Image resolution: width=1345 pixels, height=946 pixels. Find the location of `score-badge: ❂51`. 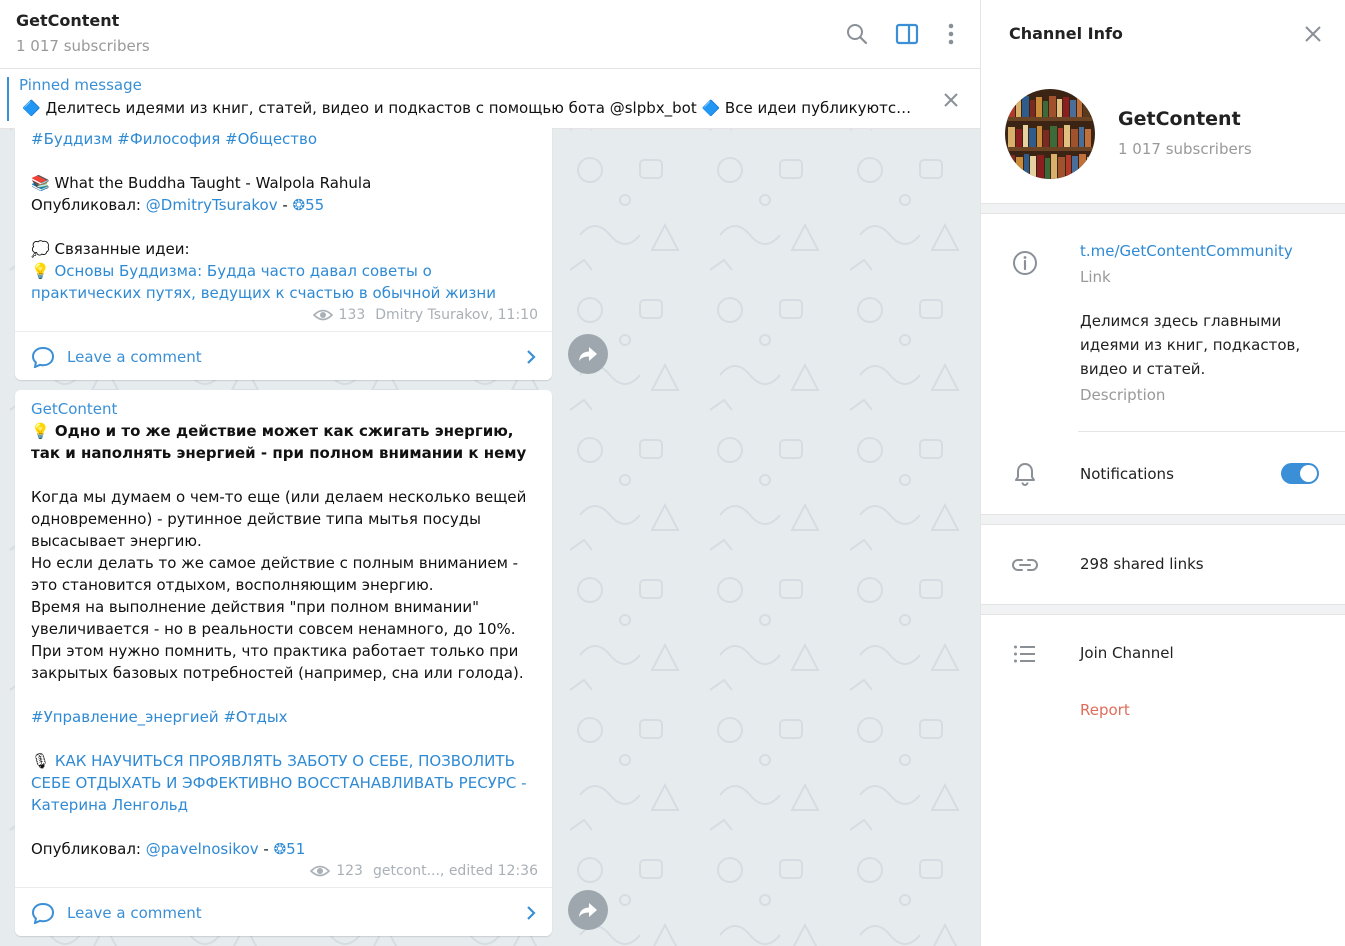

score-badge: ❂51 is located at coordinates (290, 849).